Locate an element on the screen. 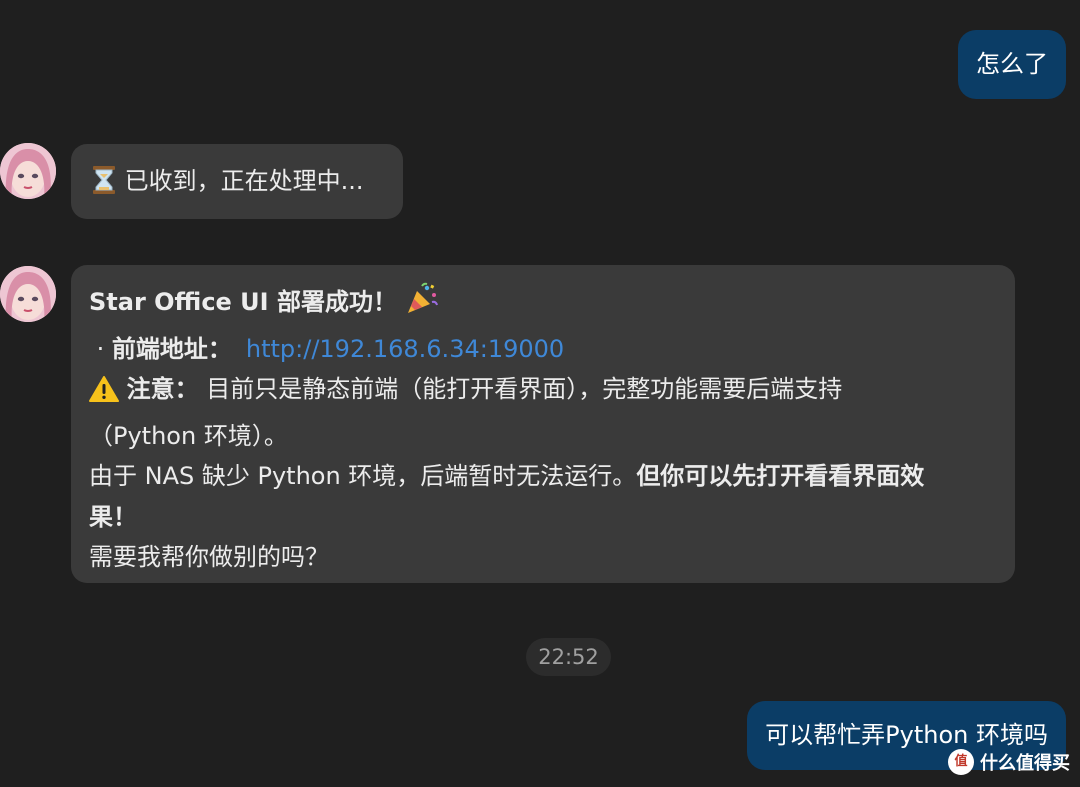 This screenshot has height=787, width=1080. notice-text-continued: （Python 环境）。 is located at coordinates (188, 435).